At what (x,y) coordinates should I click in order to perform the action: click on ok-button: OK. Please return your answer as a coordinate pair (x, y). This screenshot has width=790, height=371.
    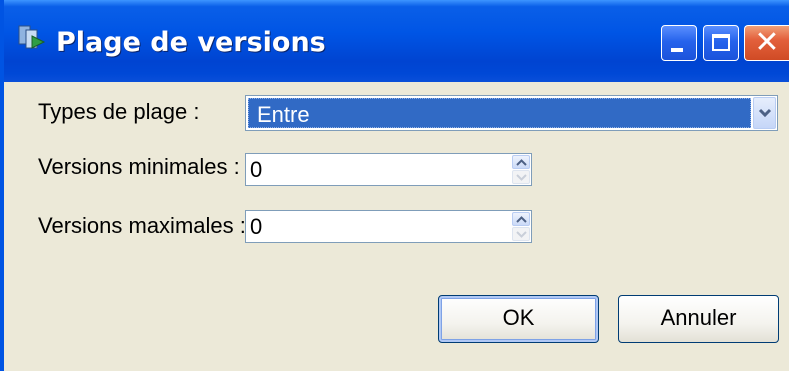
    Looking at the image, I should click on (518, 319).